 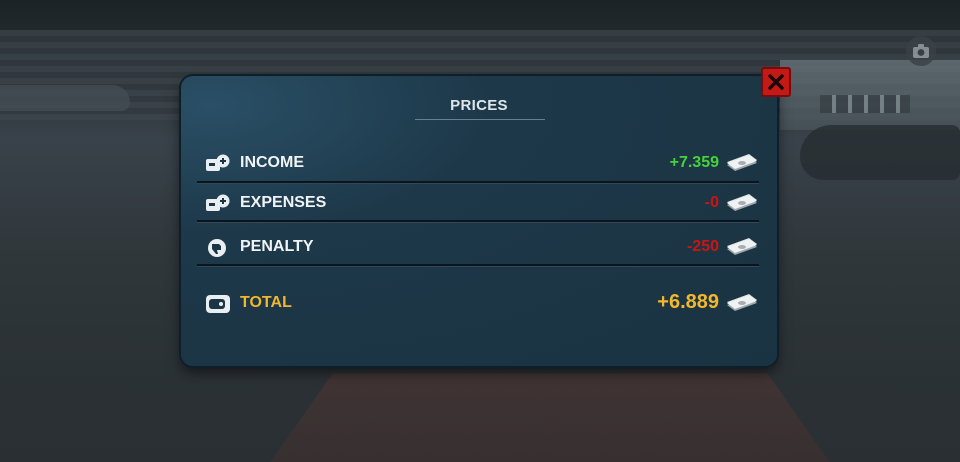 What do you see at coordinates (65, 98) in the screenshot?
I see `background-plane-left` at bounding box center [65, 98].